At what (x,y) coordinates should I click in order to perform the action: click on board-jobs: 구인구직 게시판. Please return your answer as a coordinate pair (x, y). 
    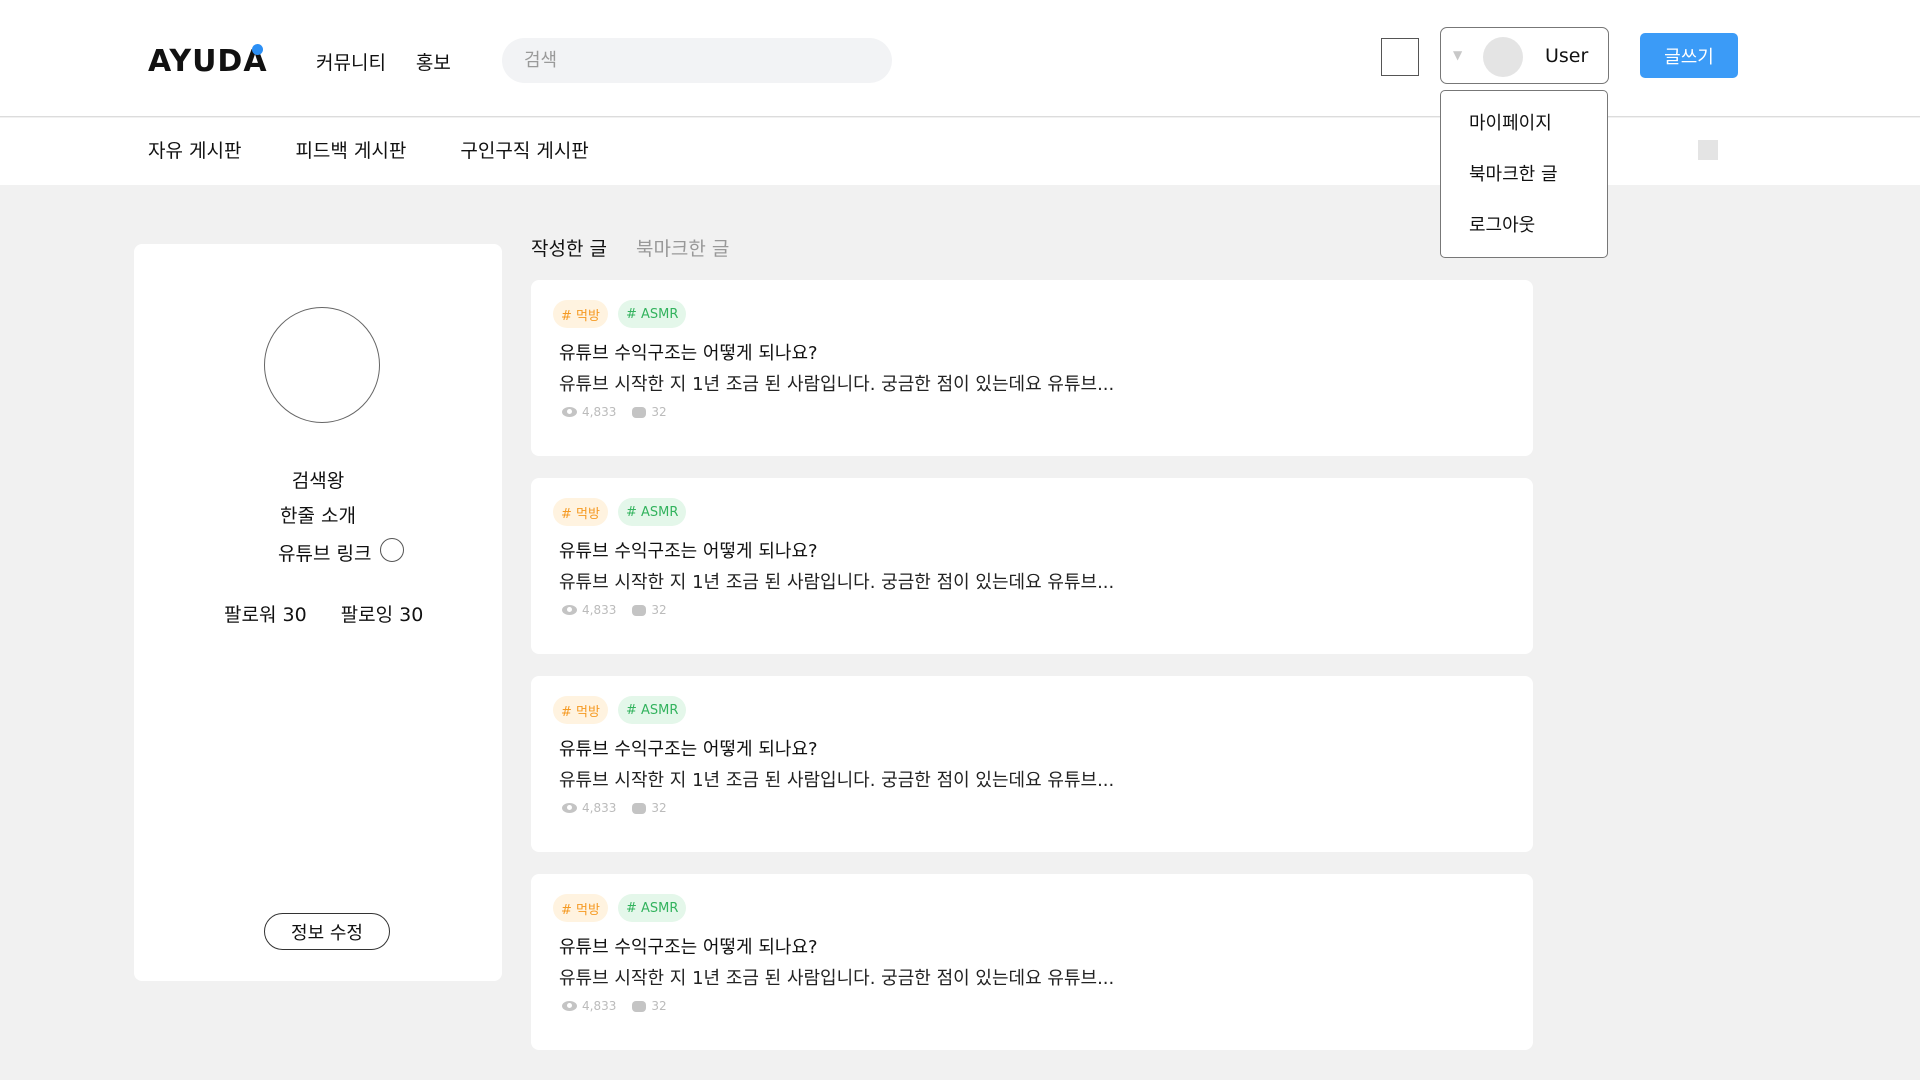
    Looking at the image, I should click on (524, 149).